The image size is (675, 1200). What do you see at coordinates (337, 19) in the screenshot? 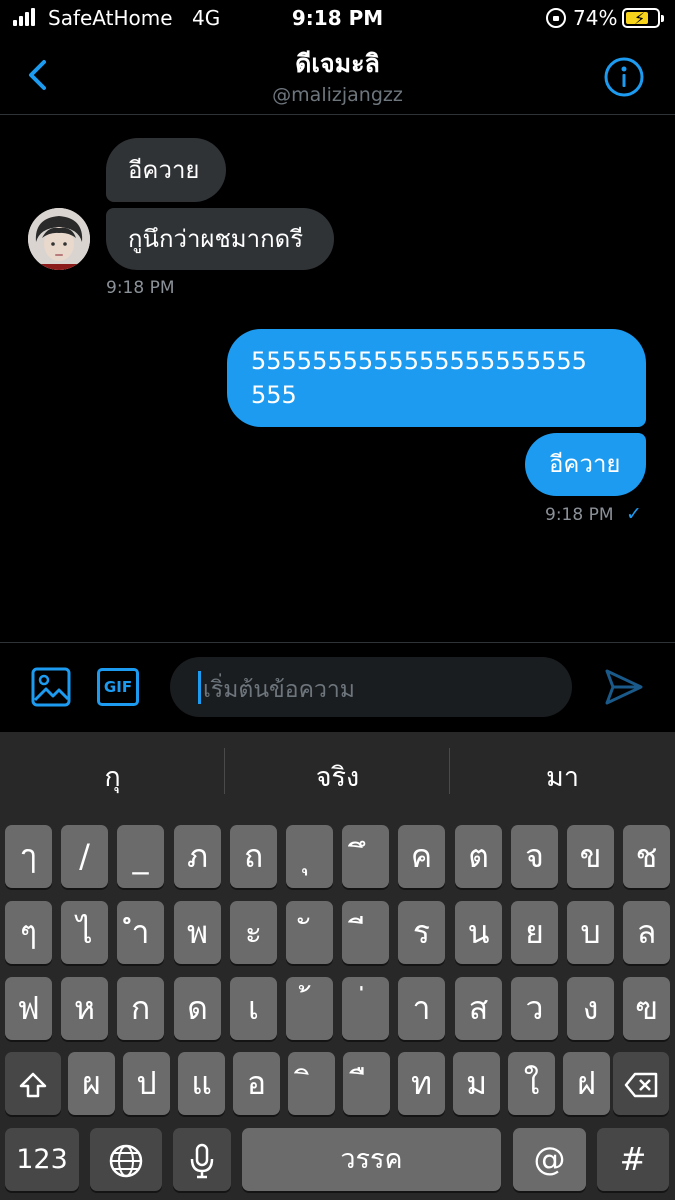
I see `status-bar: SafeAtHome 4G 9:18 PM 74% ⚡` at bounding box center [337, 19].